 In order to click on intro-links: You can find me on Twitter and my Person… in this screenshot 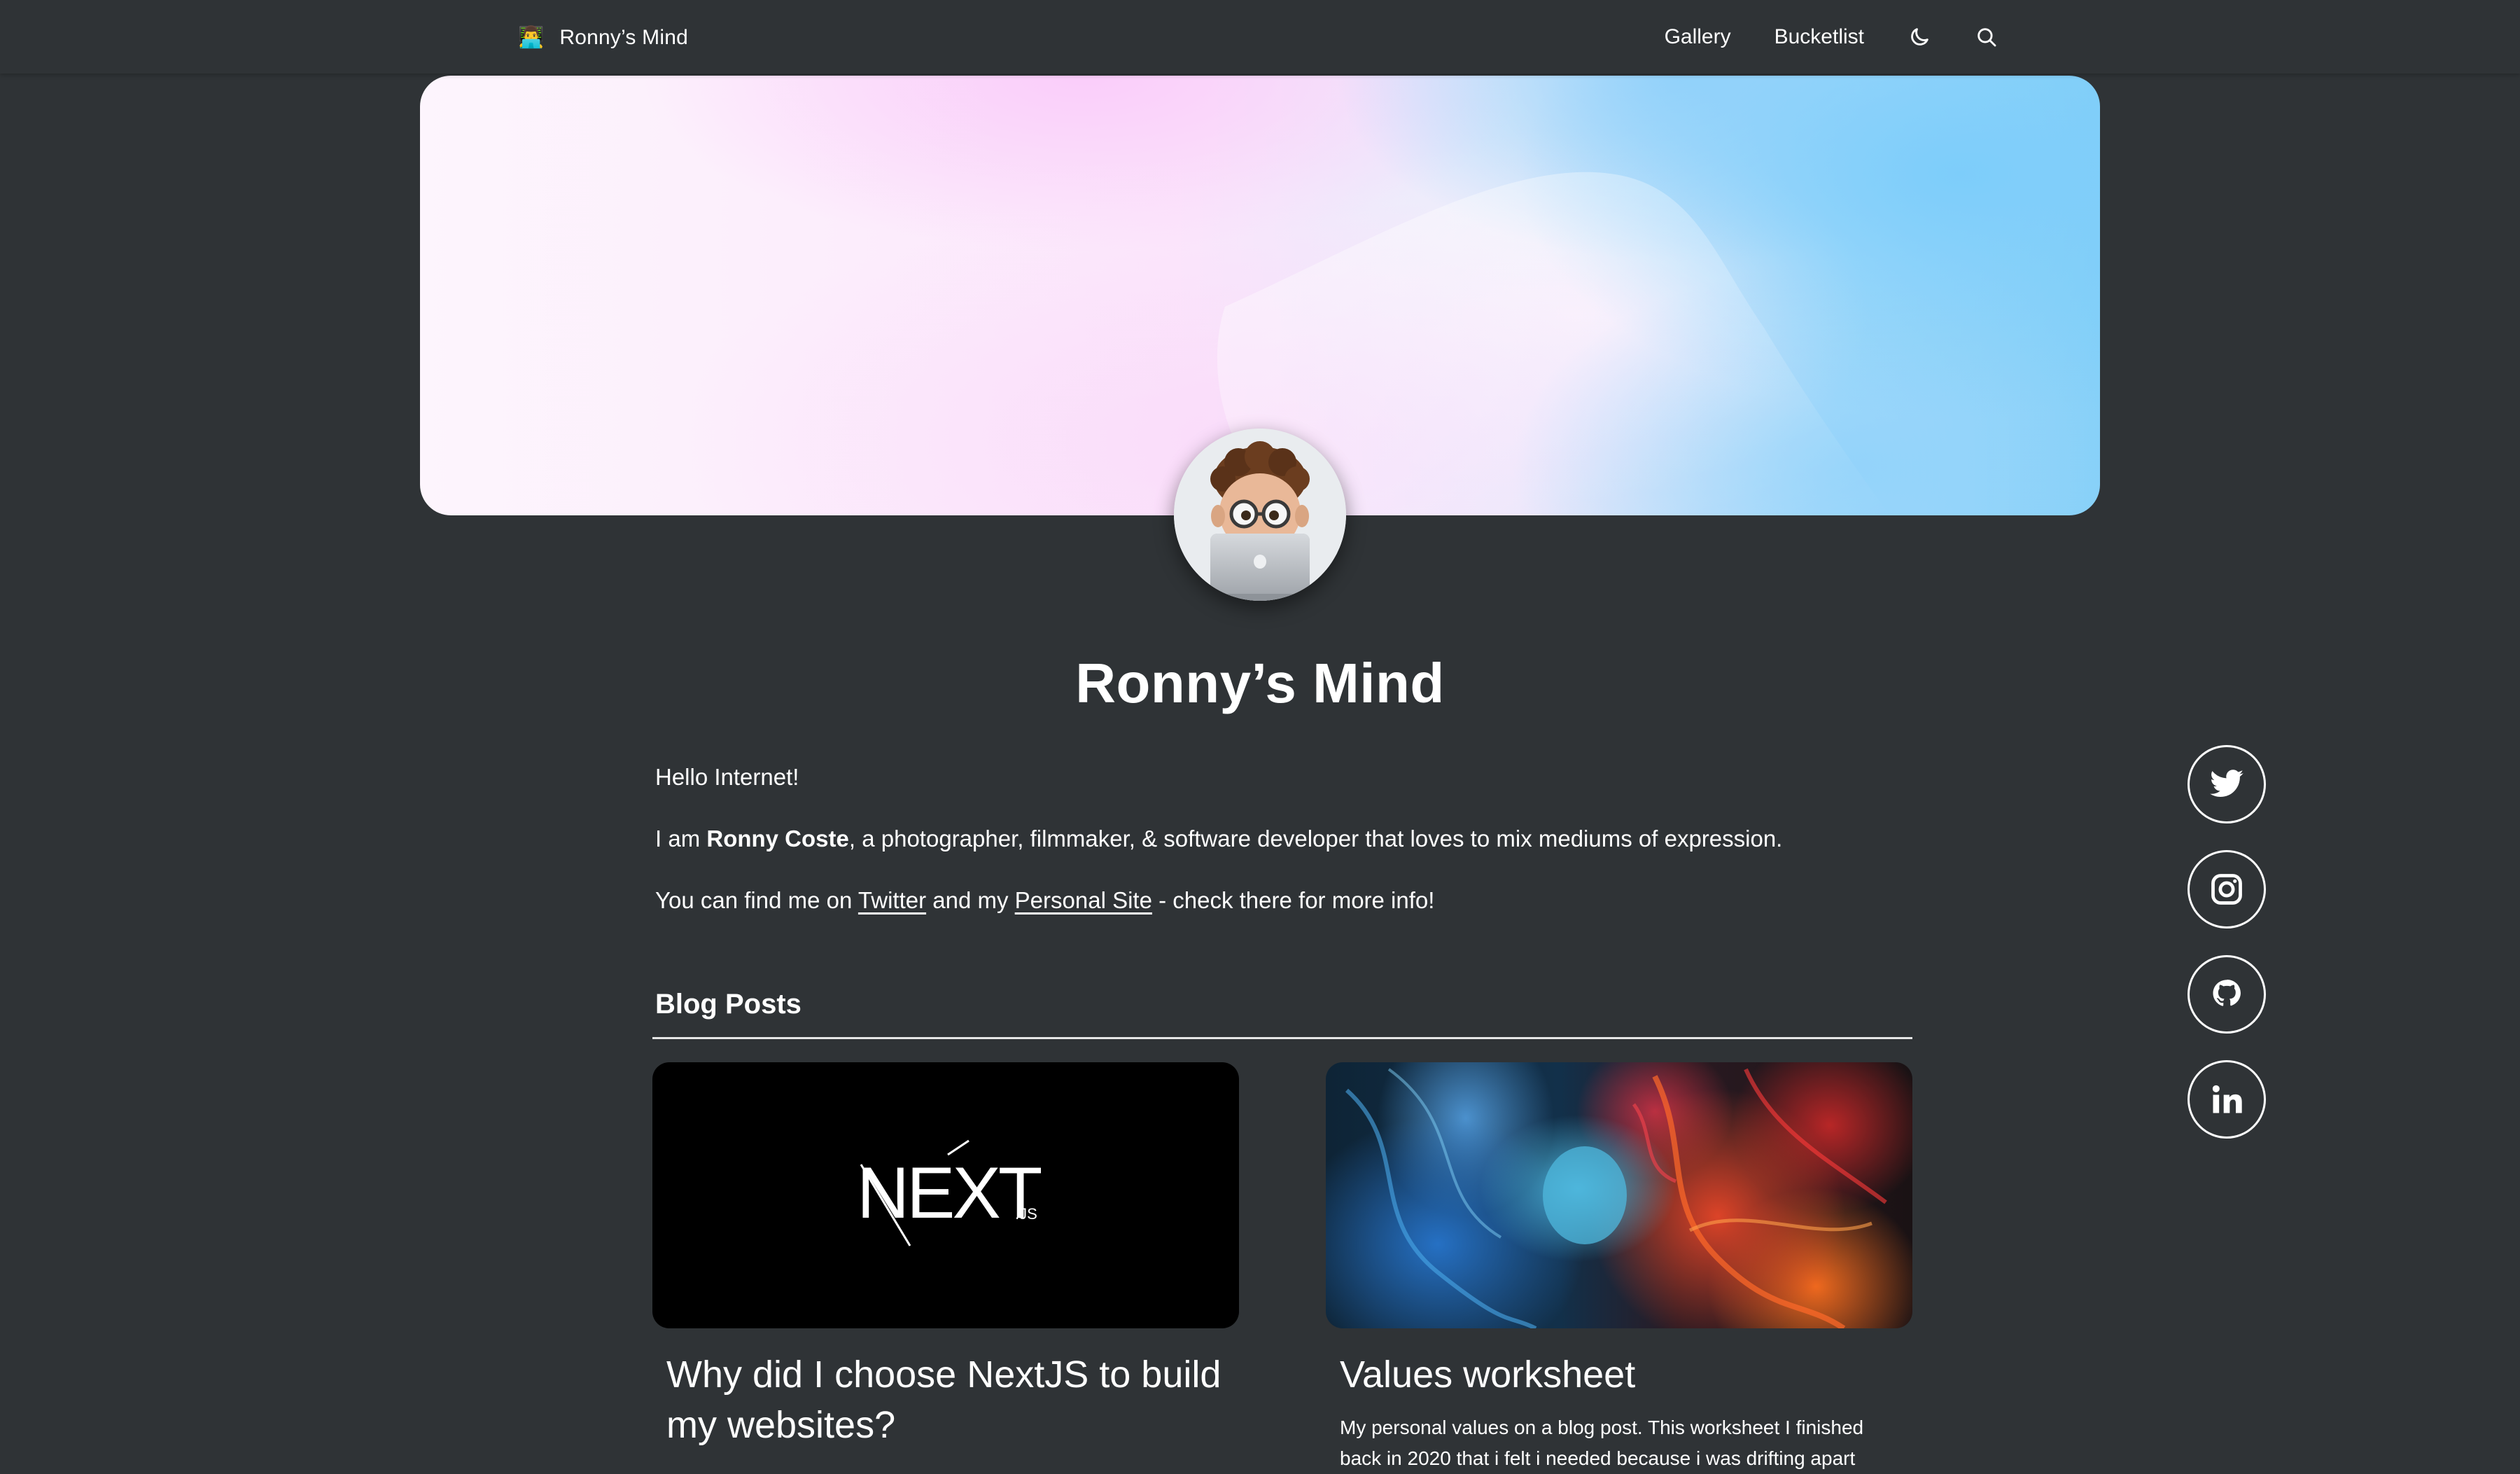, I will do `click(1285, 916)`.